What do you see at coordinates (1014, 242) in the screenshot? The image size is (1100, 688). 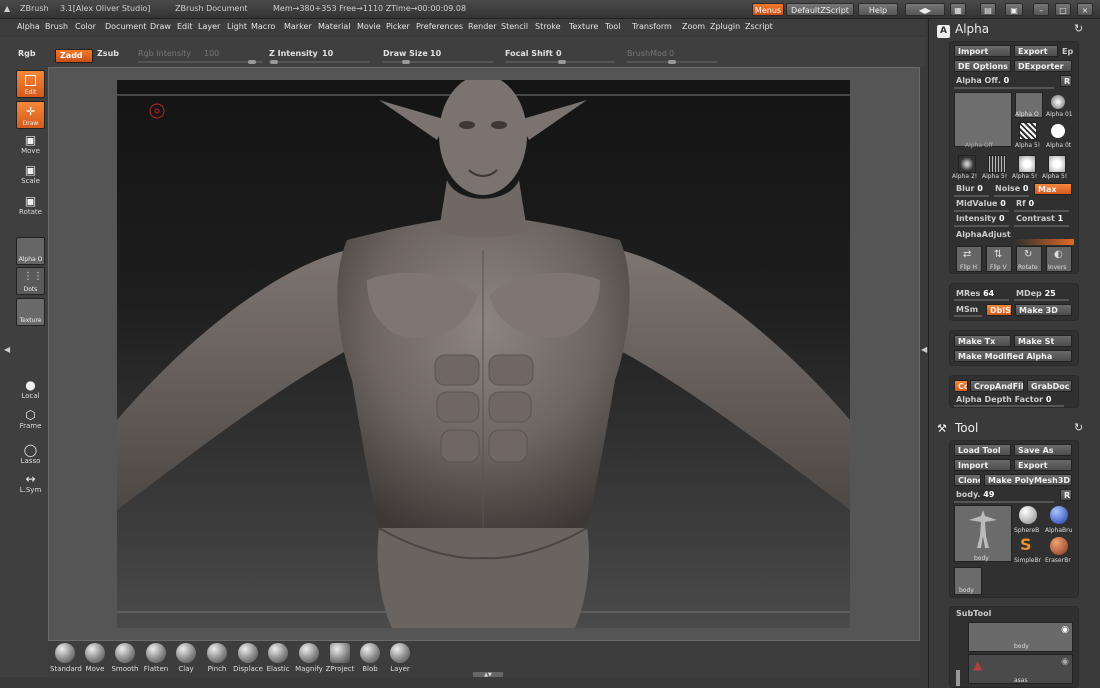 I see `alphaadjust-curve` at bounding box center [1014, 242].